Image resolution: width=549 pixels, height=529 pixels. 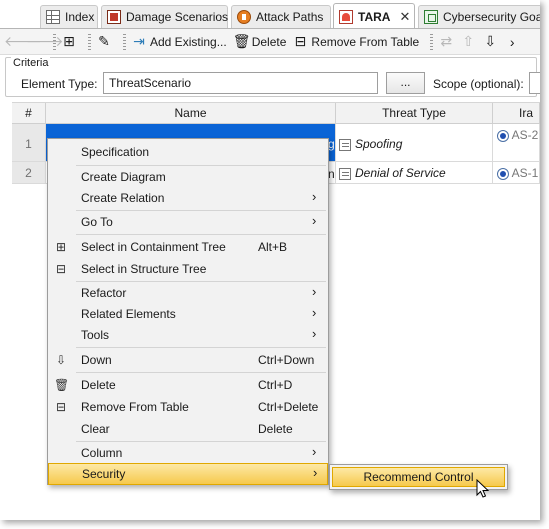 I want to click on more-button: ›, so click(x=512, y=42).